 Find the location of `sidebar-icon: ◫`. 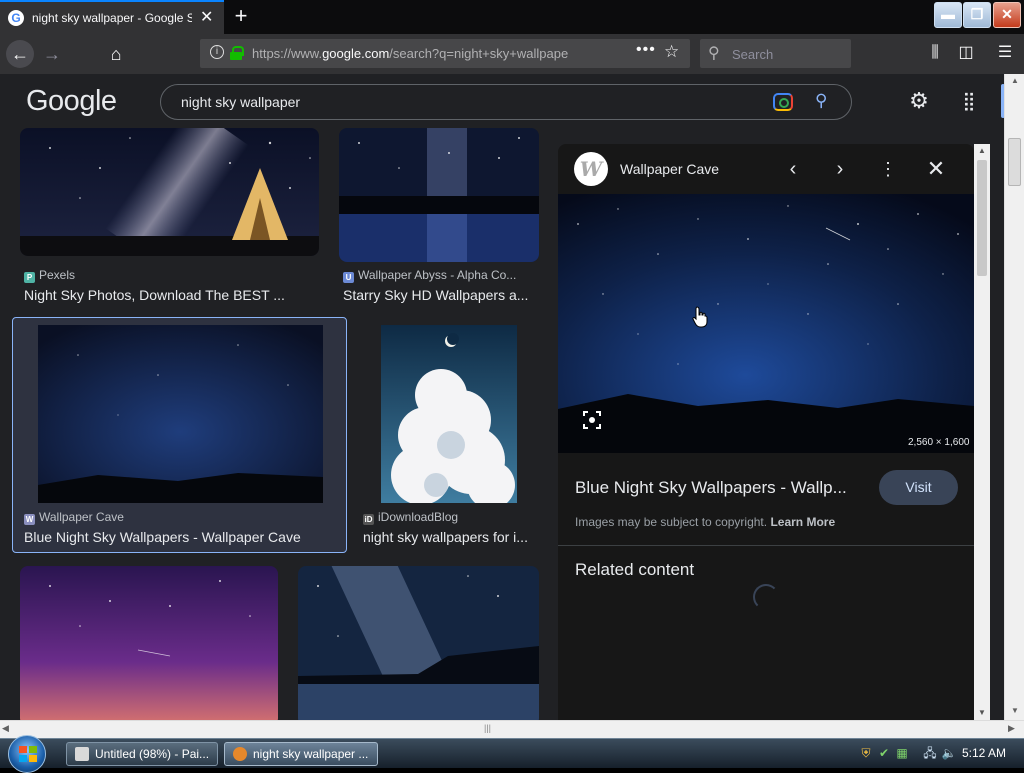

sidebar-icon: ◫ is located at coordinates (966, 53).